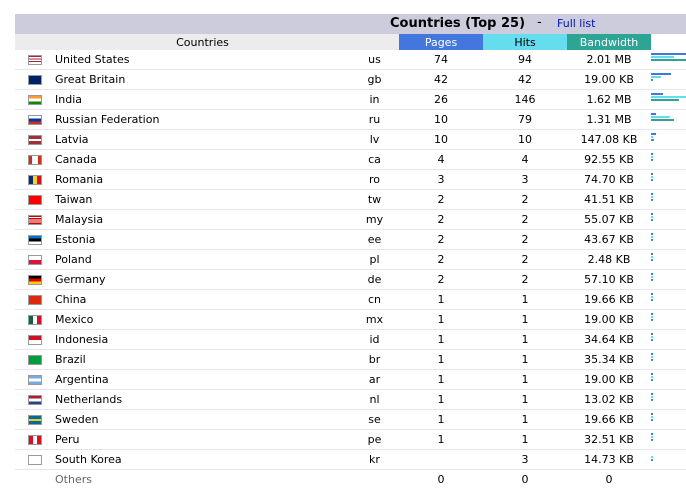 Image resolution: width=686 pixels, height=489 pixels. Describe the element at coordinates (609, 380) in the screenshot. I see `bandwidth-value: 19.00 KB` at that location.